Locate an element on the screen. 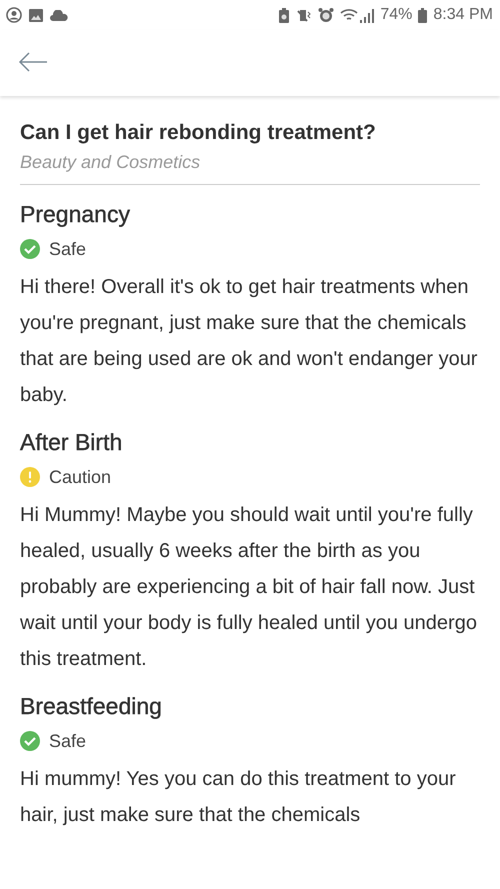  category-label: Beauty and Cosmetics is located at coordinates (111, 162).